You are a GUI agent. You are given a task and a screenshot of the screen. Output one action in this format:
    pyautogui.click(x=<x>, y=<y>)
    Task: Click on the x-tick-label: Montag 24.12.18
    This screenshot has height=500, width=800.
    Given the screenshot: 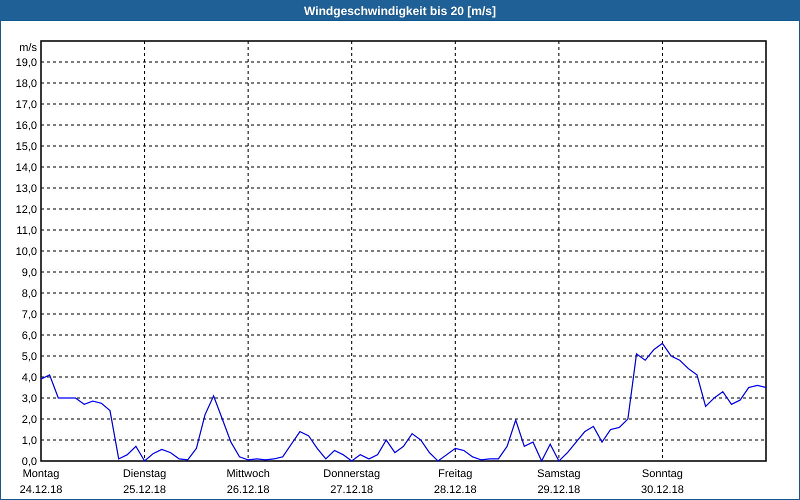 What is the action you would take?
    pyautogui.click(x=41, y=482)
    